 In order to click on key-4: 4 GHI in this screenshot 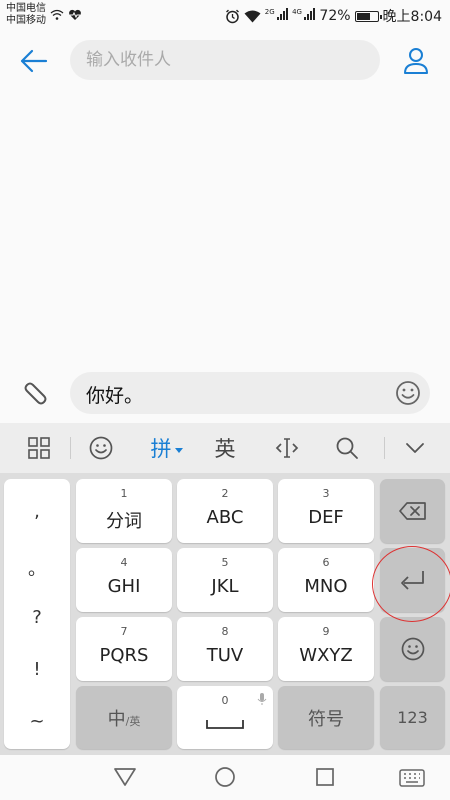, I will do `click(124, 580)`.